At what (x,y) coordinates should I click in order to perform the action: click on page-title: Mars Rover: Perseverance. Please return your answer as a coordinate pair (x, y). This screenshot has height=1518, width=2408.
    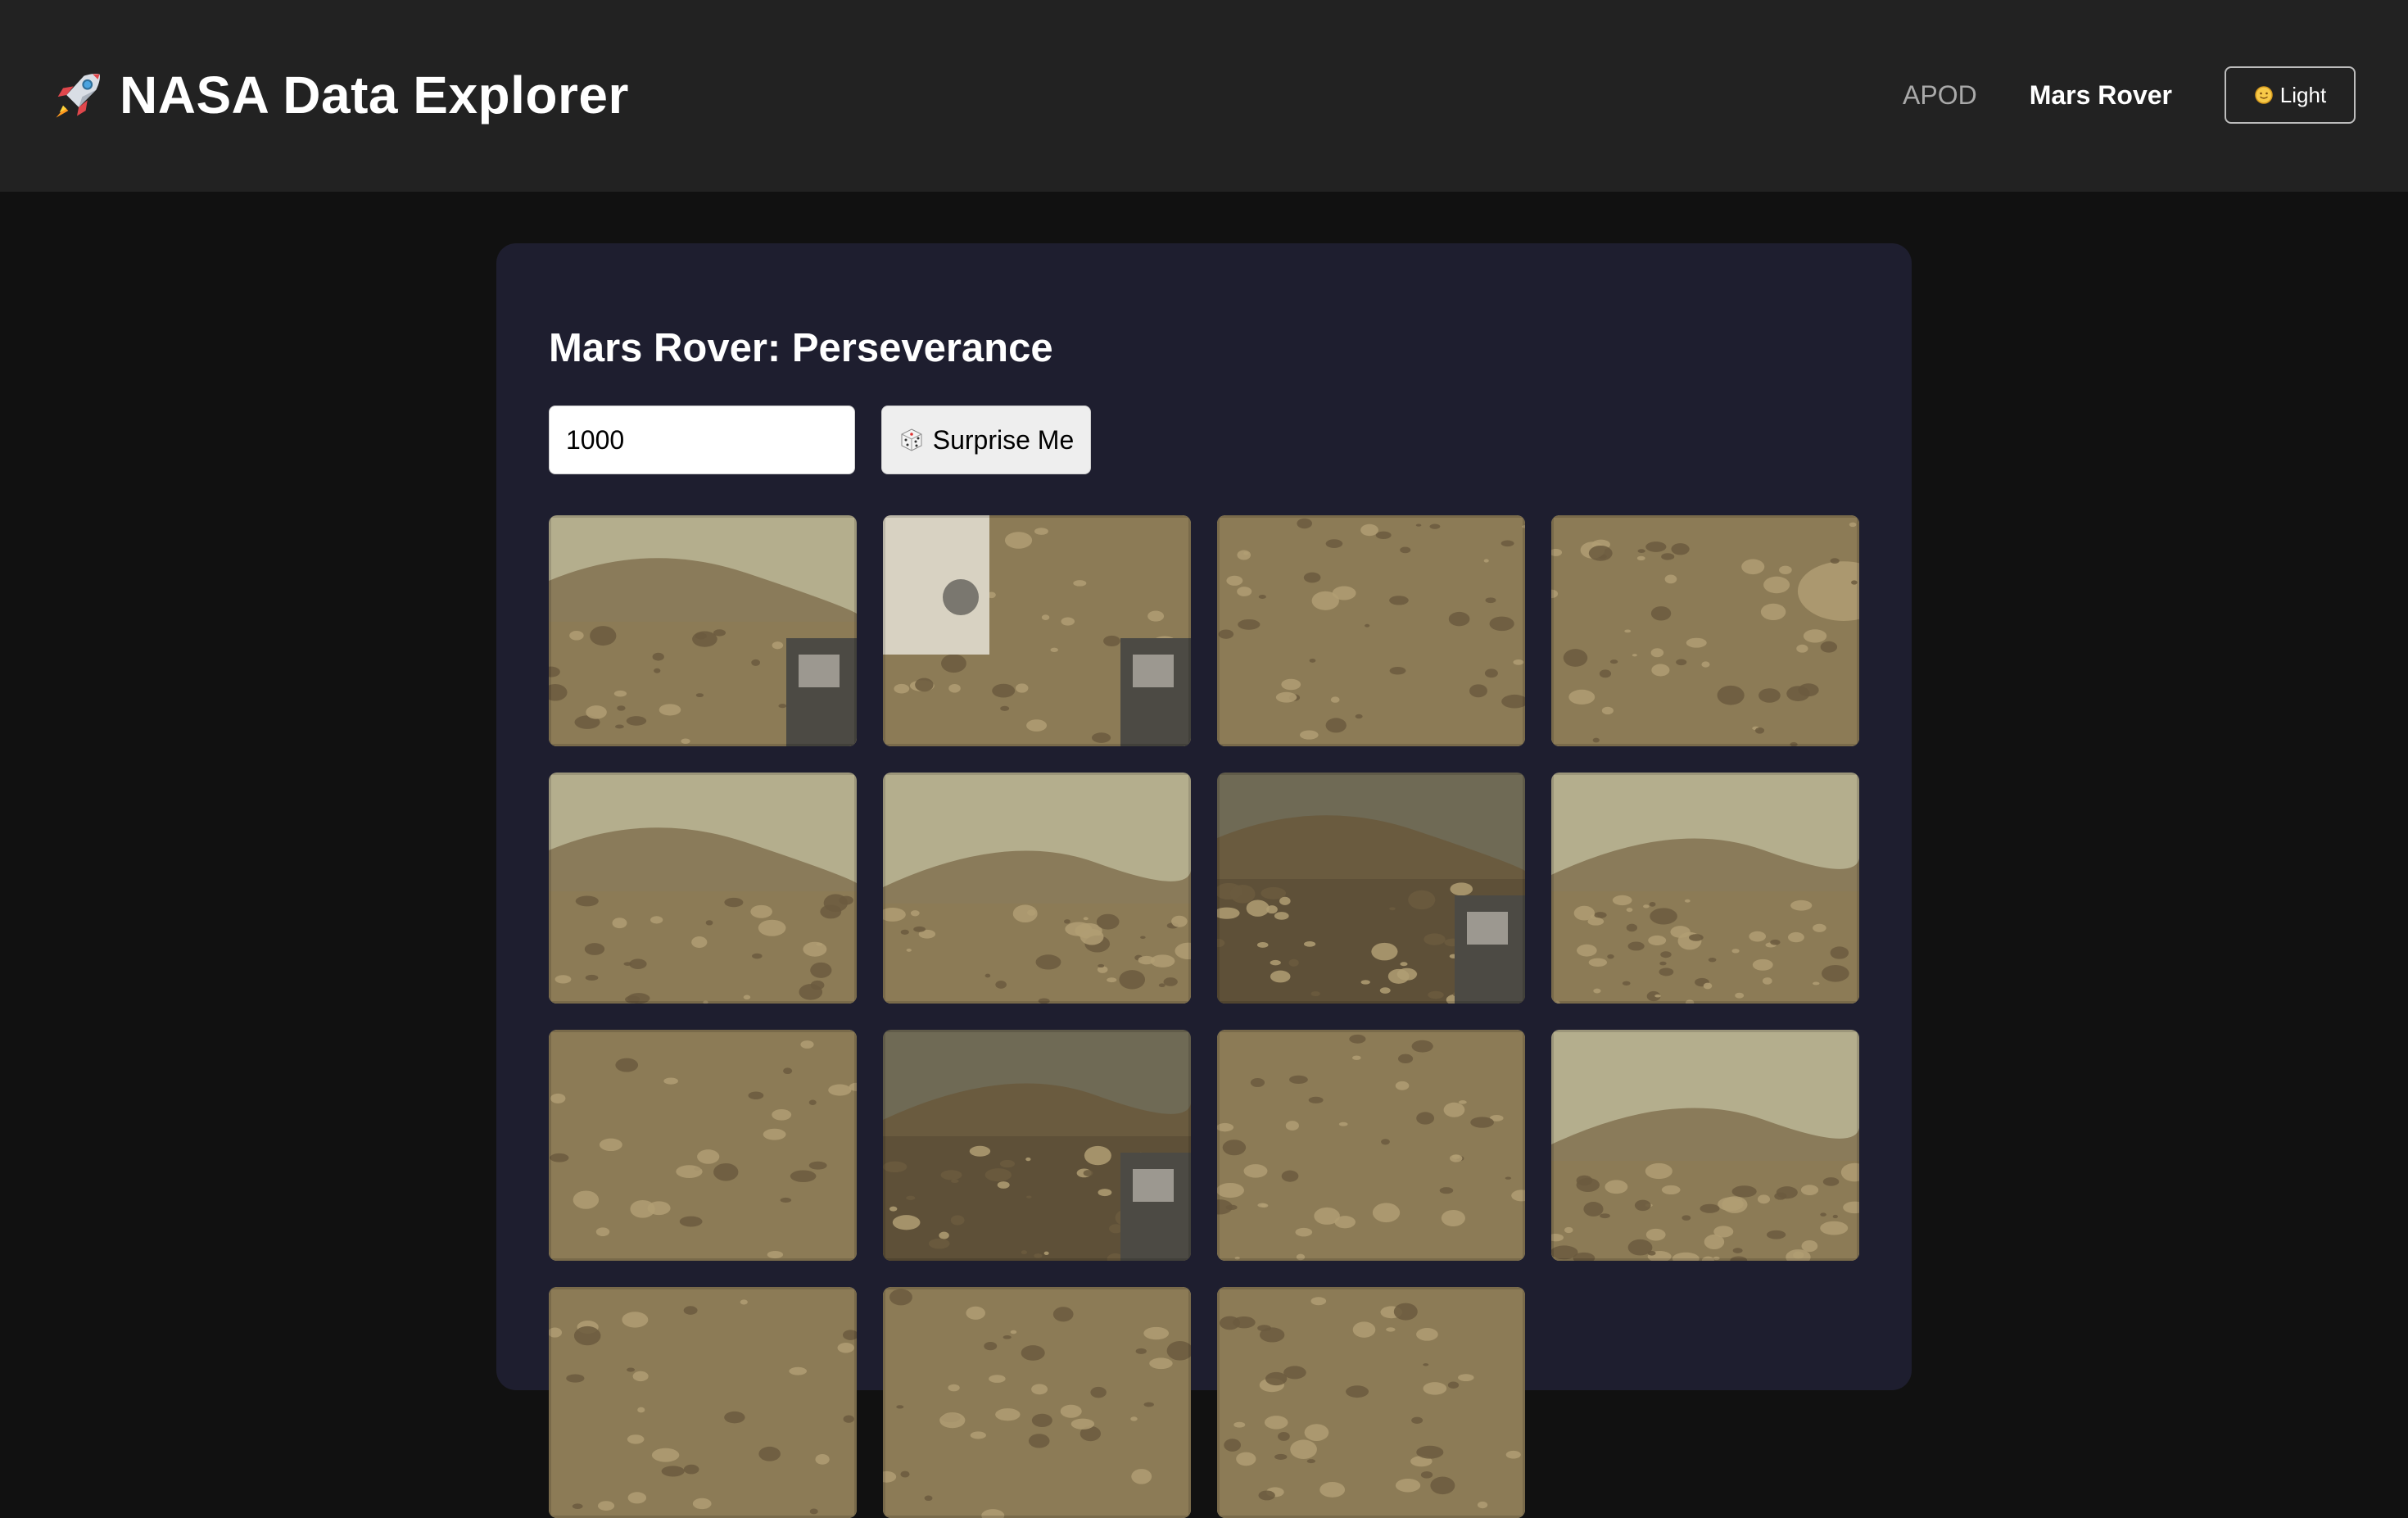
    Looking at the image, I should click on (801, 348).